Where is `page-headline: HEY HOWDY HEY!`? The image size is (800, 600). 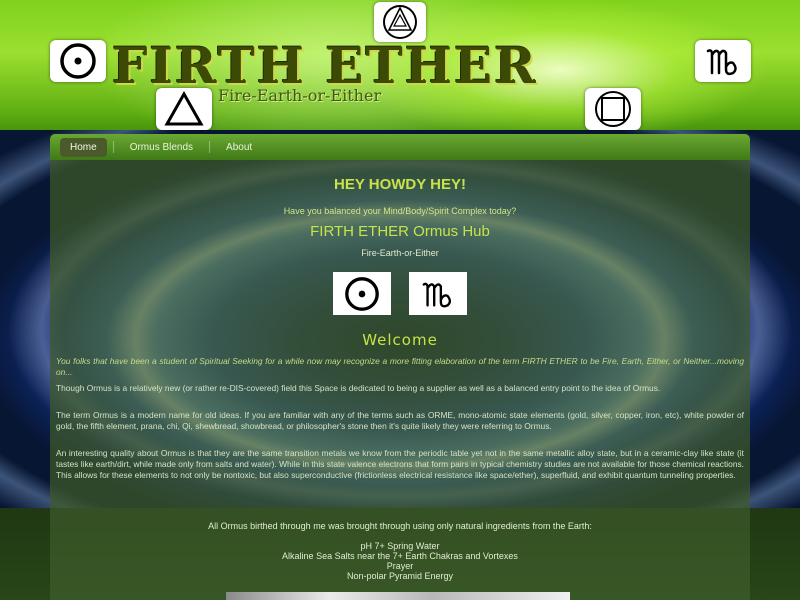 page-headline: HEY HOWDY HEY! is located at coordinates (400, 184).